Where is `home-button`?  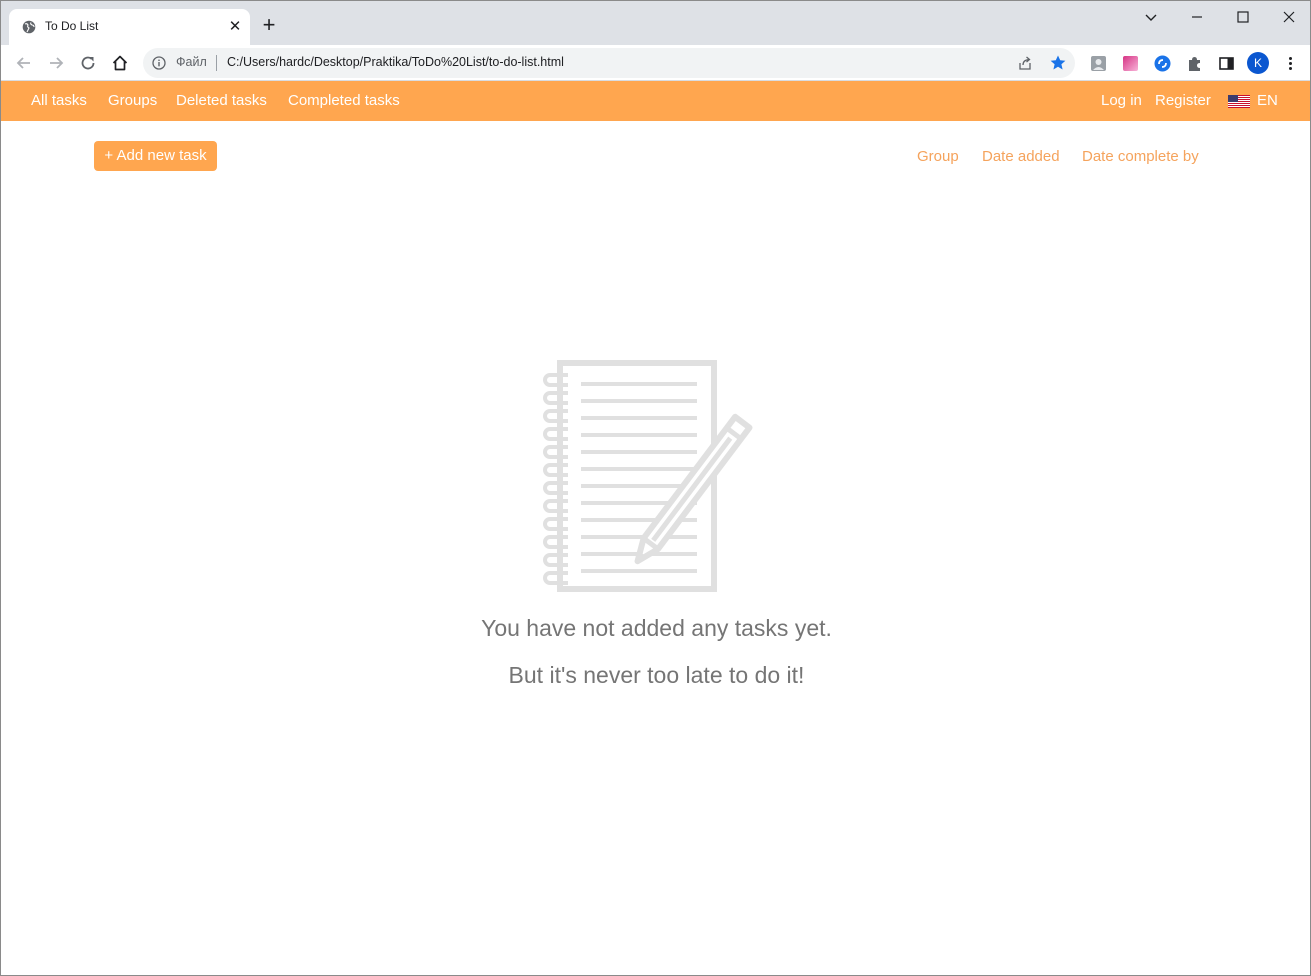 home-button is located at coordinates (120, 63).